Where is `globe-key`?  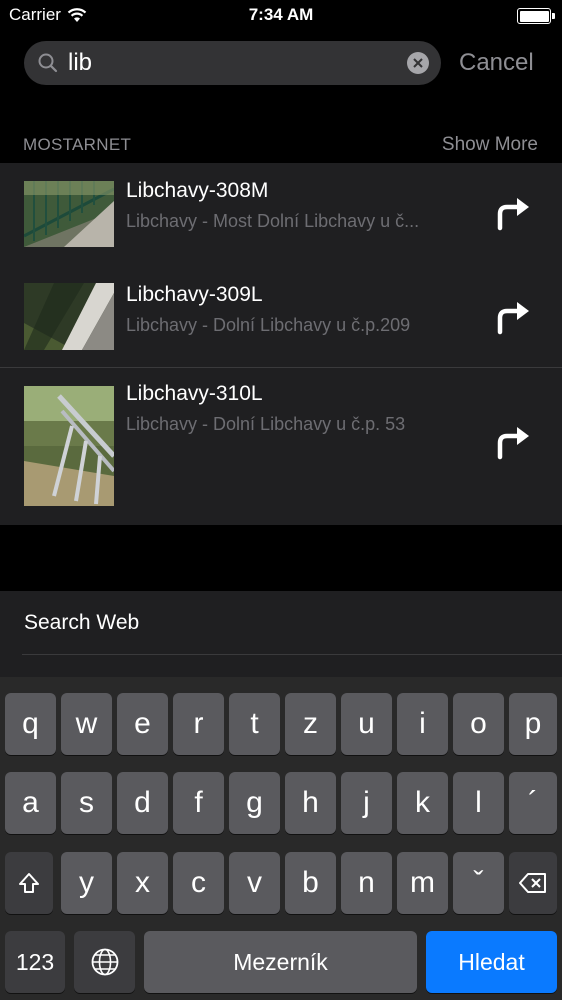 globe-key is located at coordinates (104, 962).